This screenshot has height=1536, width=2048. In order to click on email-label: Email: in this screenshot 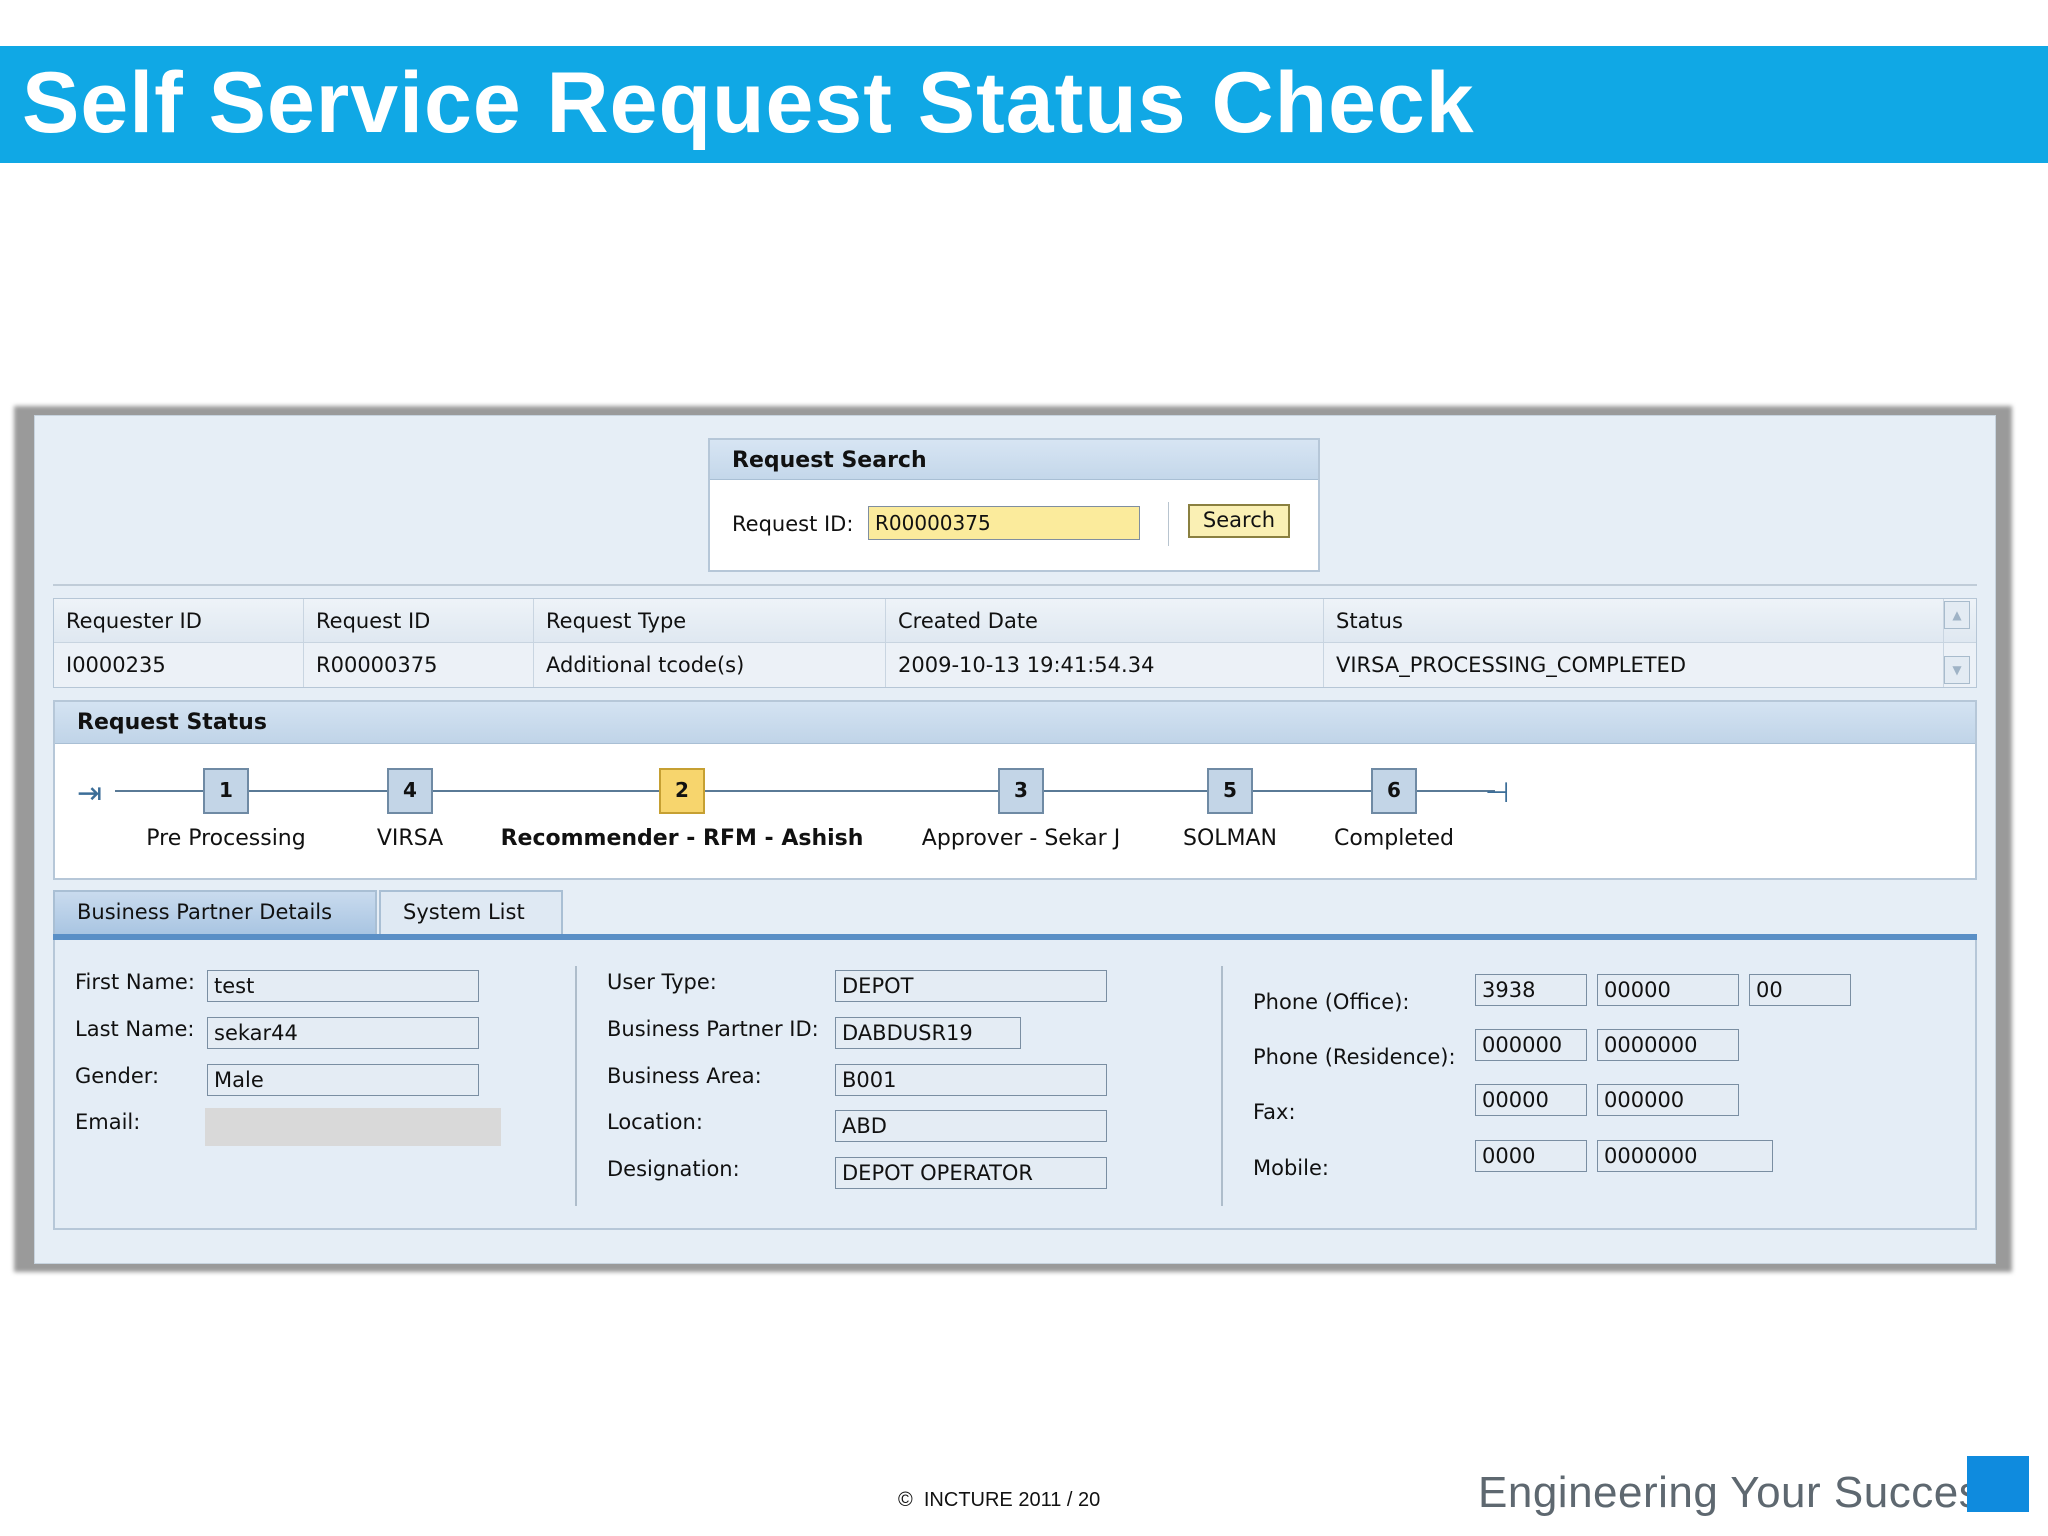, I will do `click(108, 1122)`.